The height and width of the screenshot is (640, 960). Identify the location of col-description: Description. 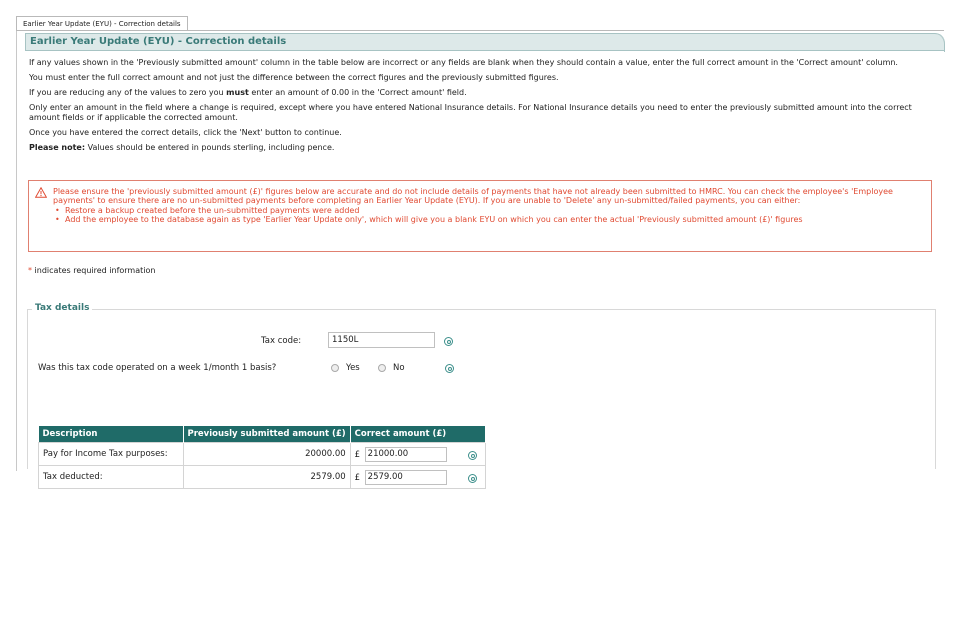
(111, 434).